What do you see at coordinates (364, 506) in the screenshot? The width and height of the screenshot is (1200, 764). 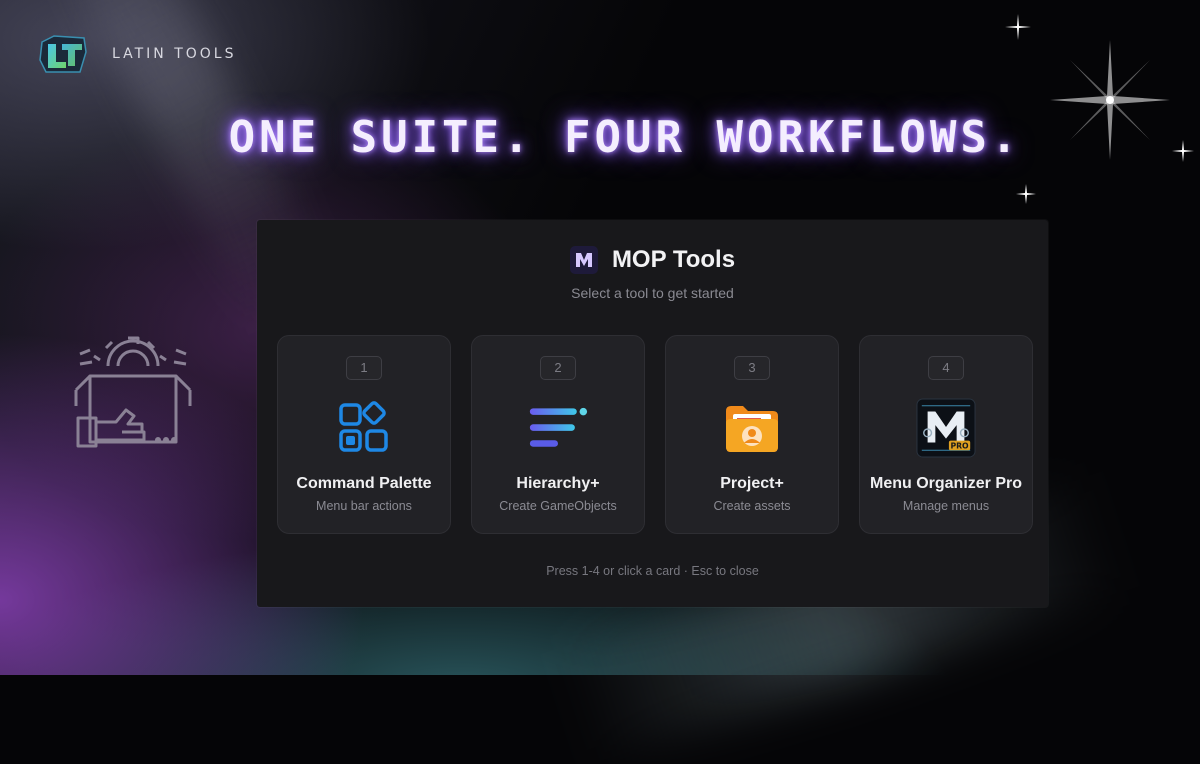 I see `card-subtitle: Menu bar actions` at bounding box center [364, 506].